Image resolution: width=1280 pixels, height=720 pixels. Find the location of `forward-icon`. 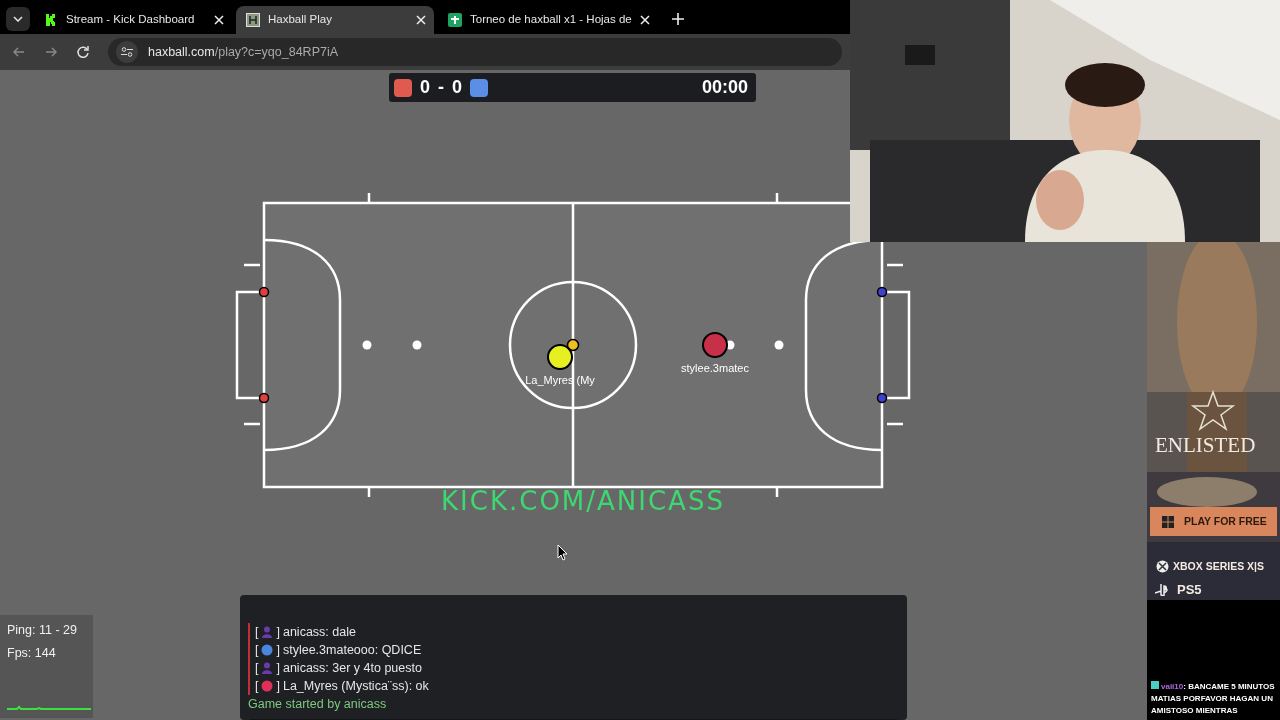

forward-icon is located at coordinates (51, 52).